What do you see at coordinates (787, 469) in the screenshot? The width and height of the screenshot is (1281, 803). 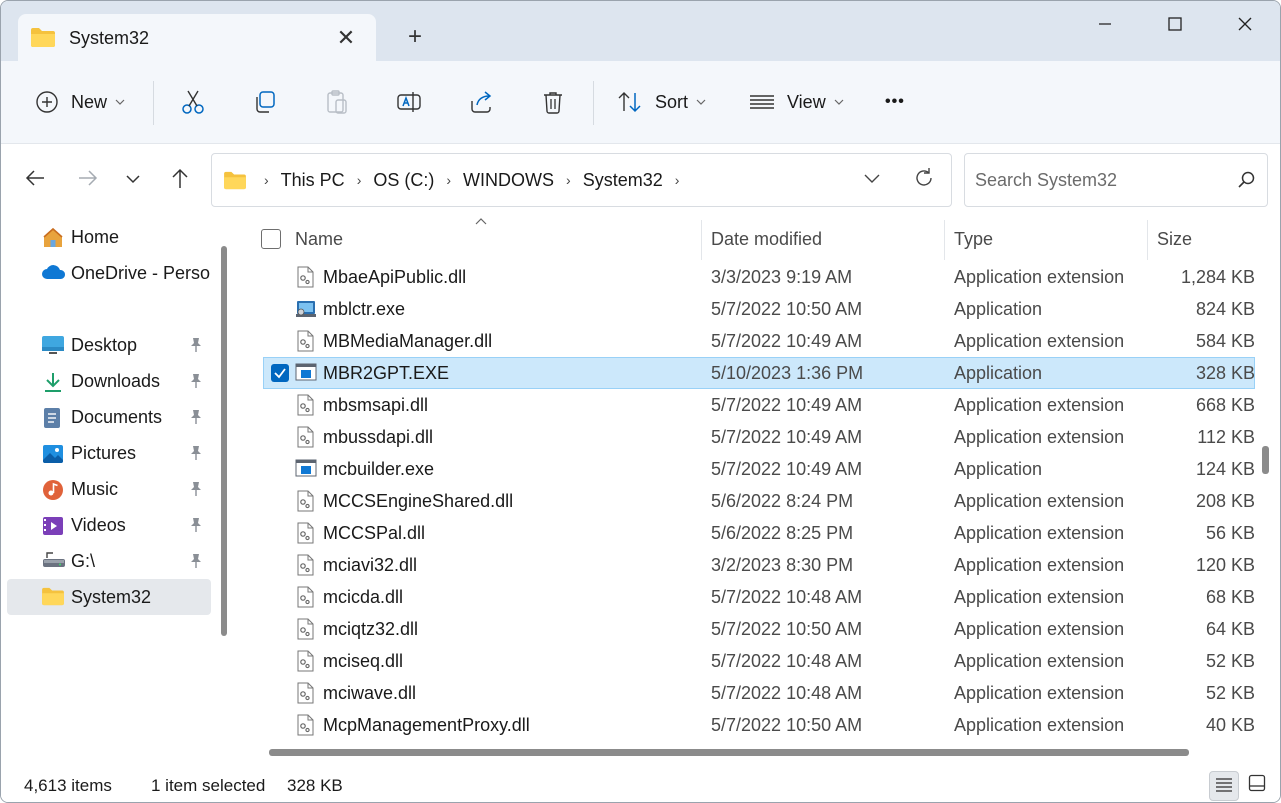 I see `file-date-modified: 5/7/2022 10:49 AM` at bounding box center [787, 469].